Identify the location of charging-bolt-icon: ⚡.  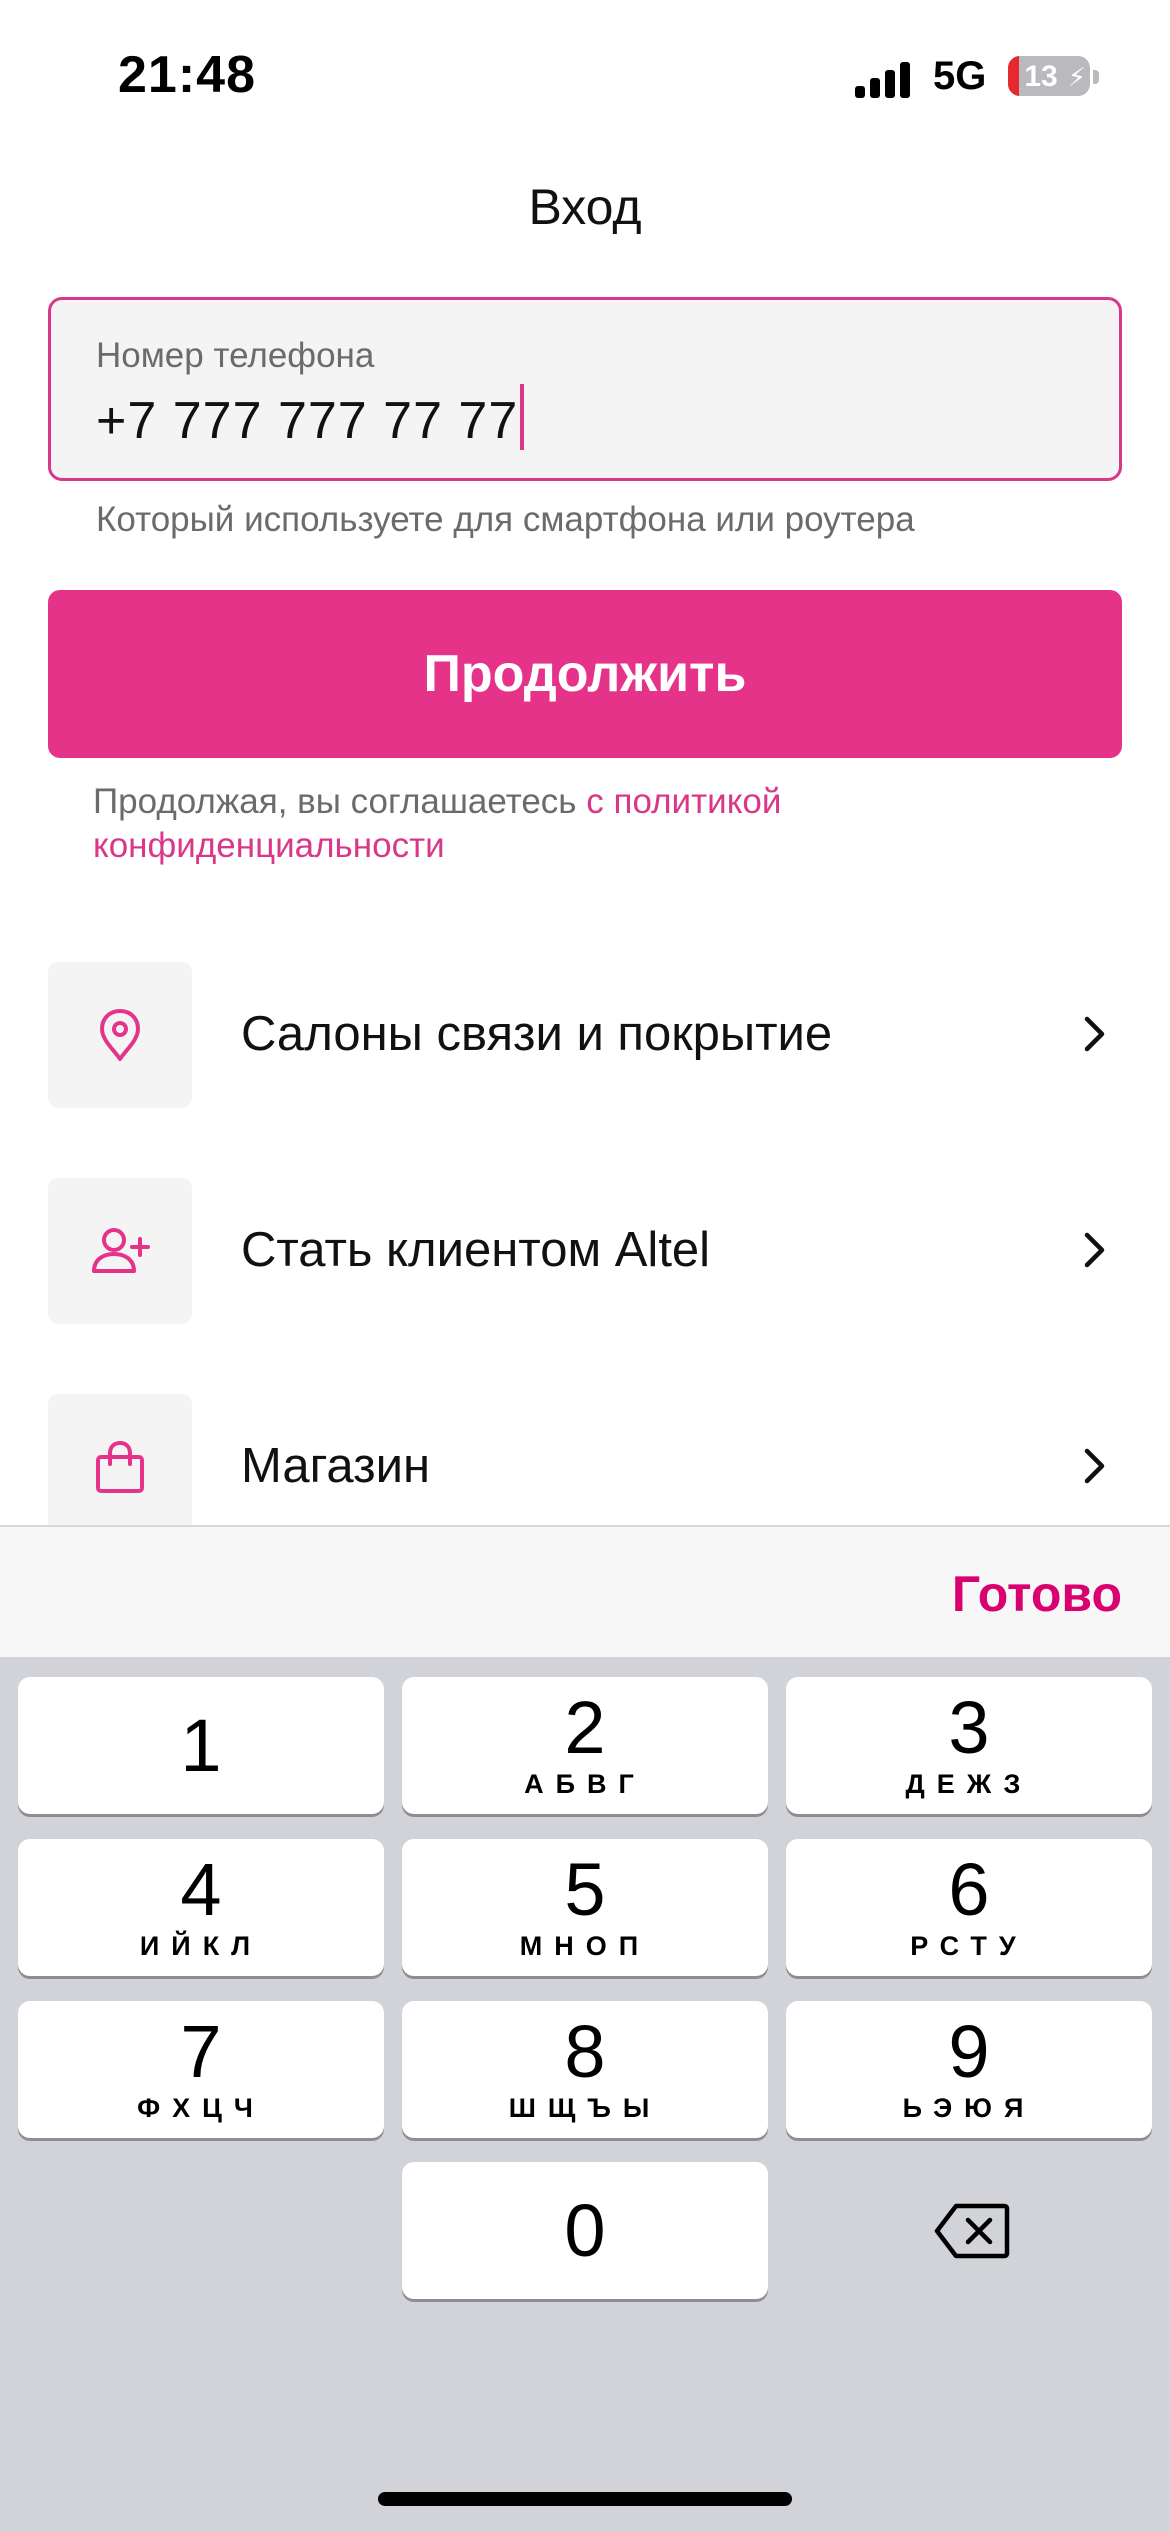
(1076, 77).